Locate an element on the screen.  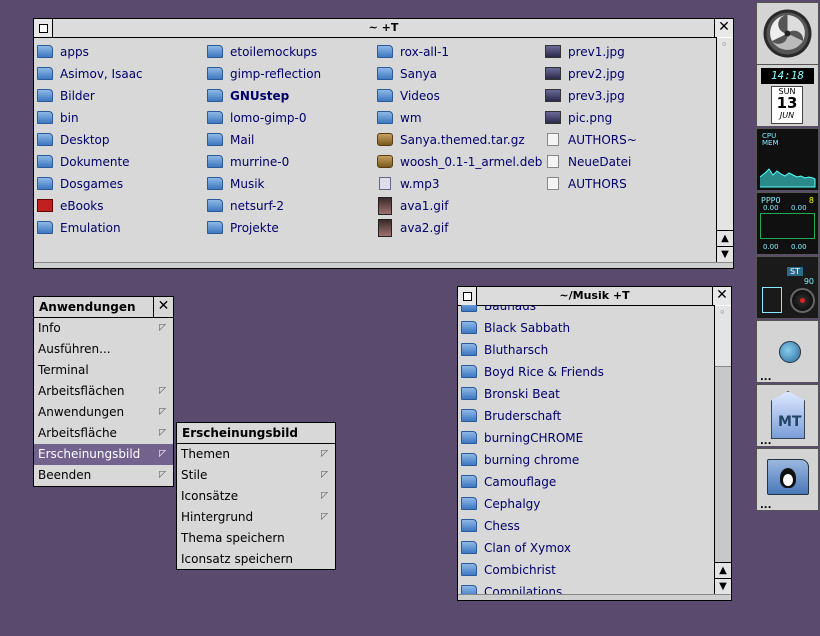
menu-item: Beenden ◸ is located at coordinates (103, 475).